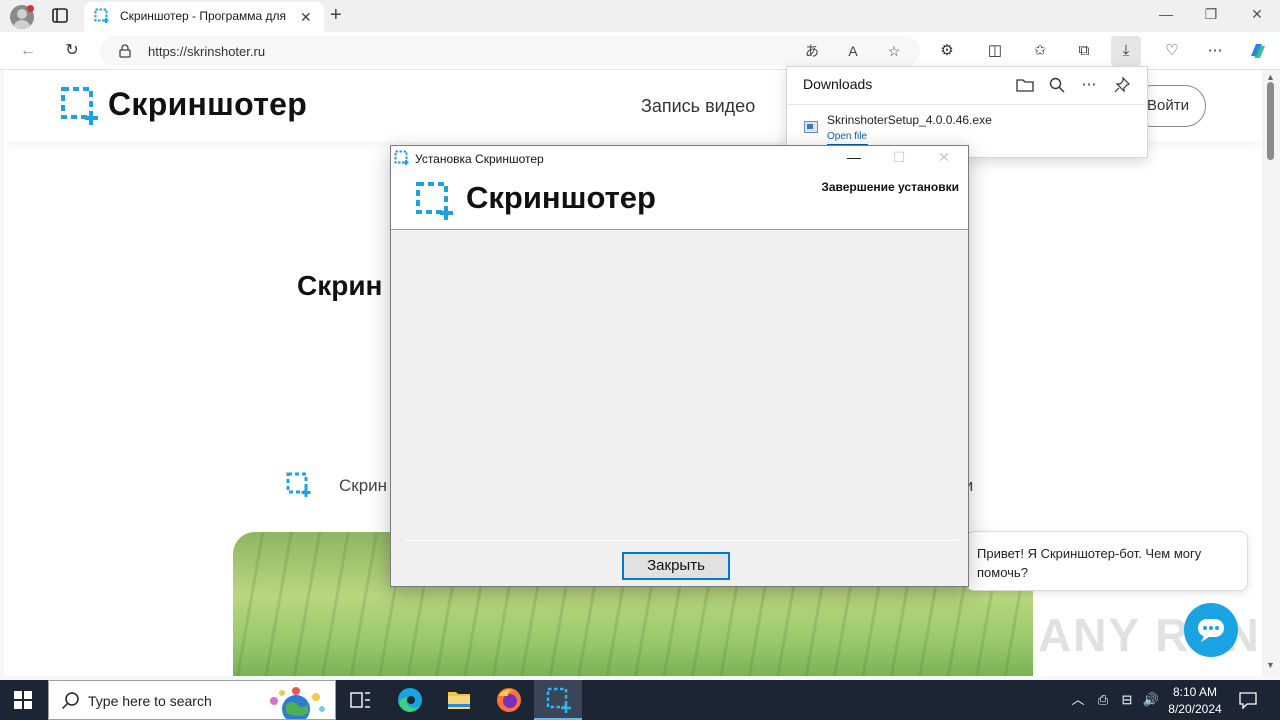 Image resolution: width=1280 pixels, height=720 pixels. I want to click on restore-window-button: ❐, so click(1211, 14).